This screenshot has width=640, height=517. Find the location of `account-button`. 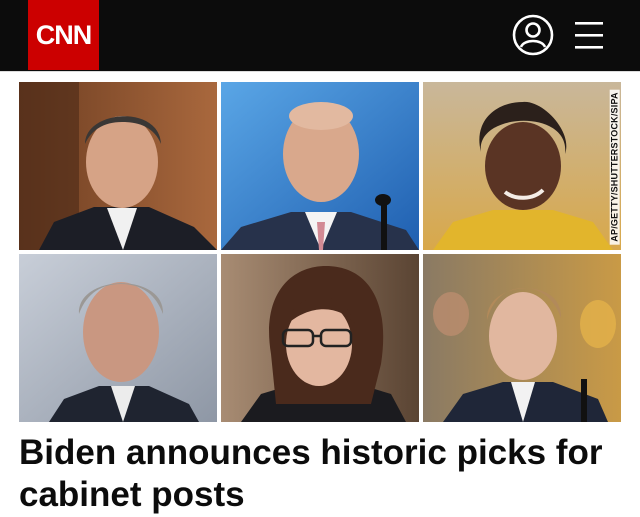

account-button is located at coordinates (533, 35).